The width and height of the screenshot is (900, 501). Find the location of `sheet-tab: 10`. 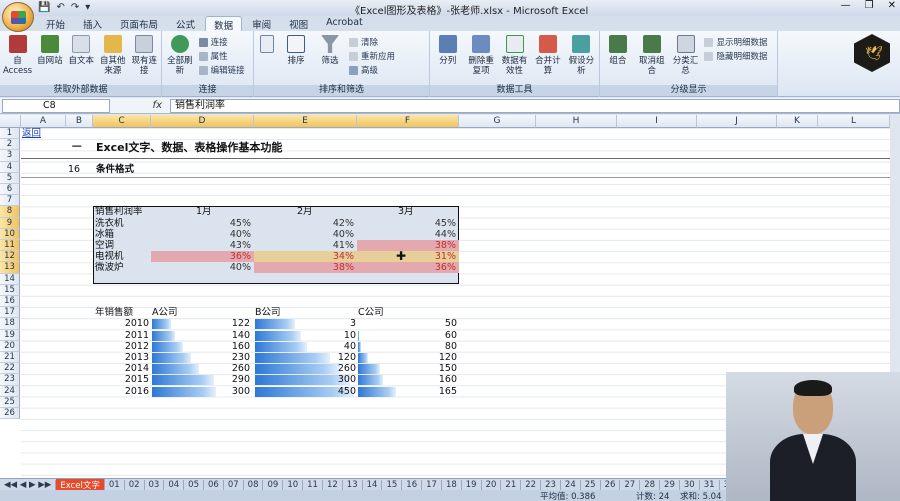

sheet-tab: 10 is located at coordinates (293, 484).